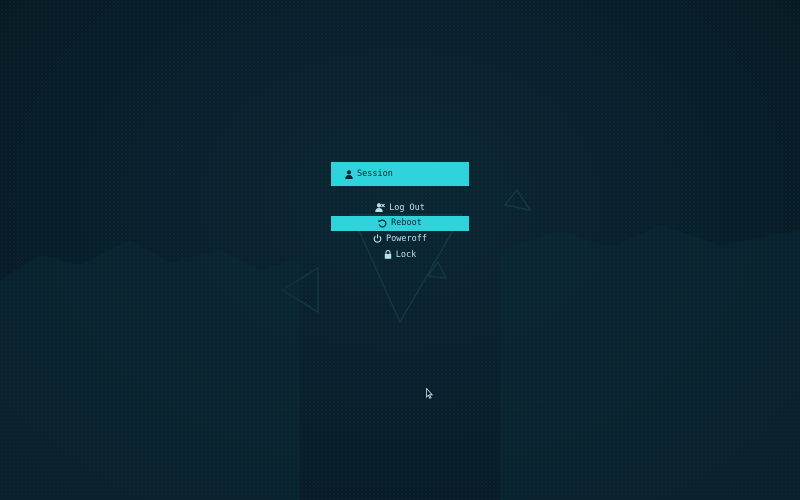 The height and width of the screenshot is (500, 800). What do you see at coordinates (388, 254) in the screenshot?
I see `lock-icon` at bounding box center [388, 254].